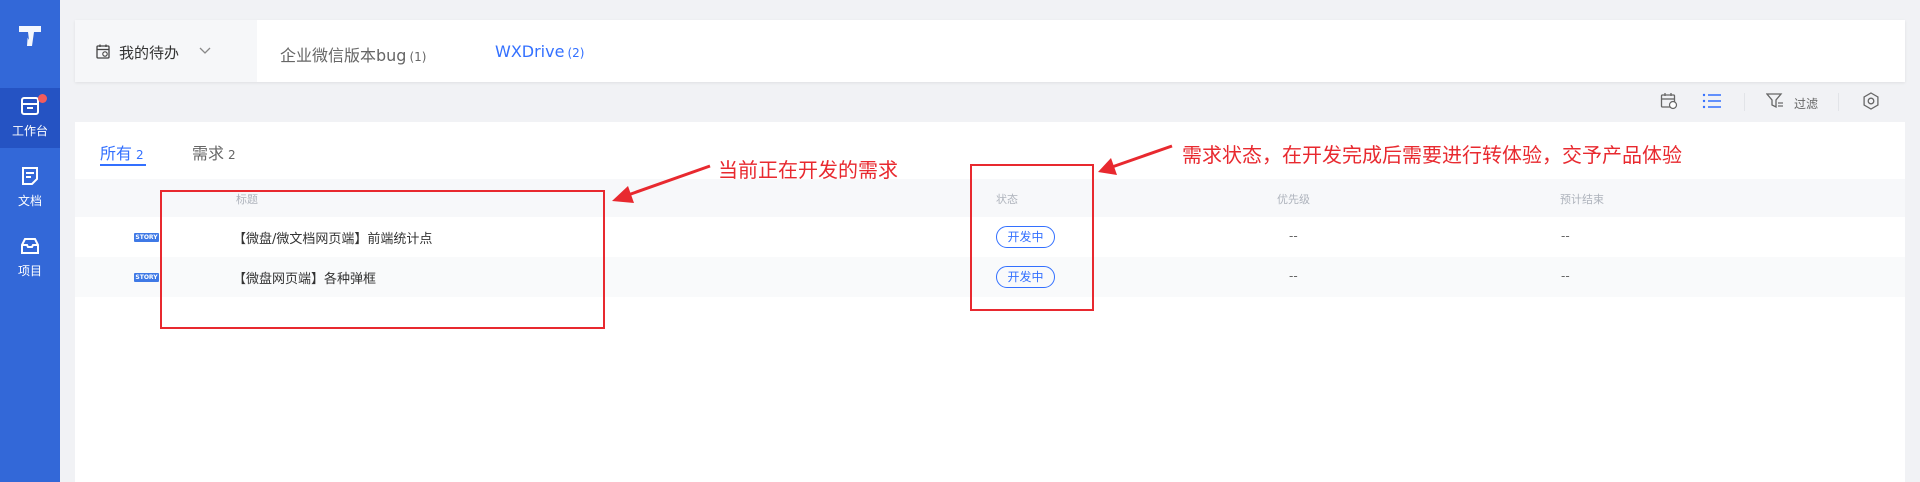 Image resolution: width=1920 pixels, height=482 pixels. What do you see at coordinates (1712, 101) in the screenshot?
I see `list-view-icon` at bounding box center [1712, 101].